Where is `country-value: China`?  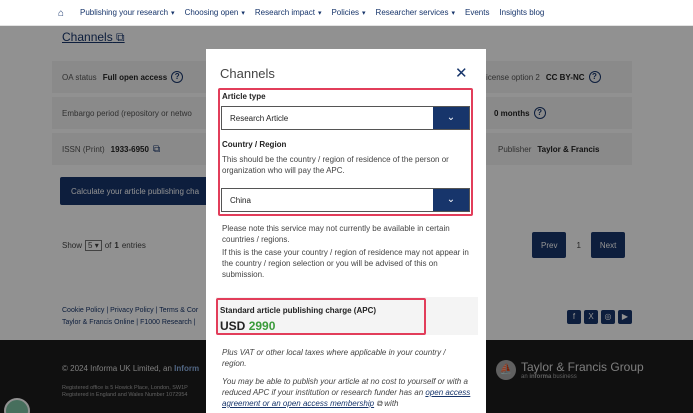 country-value: China is located at coordinates (240, 200).